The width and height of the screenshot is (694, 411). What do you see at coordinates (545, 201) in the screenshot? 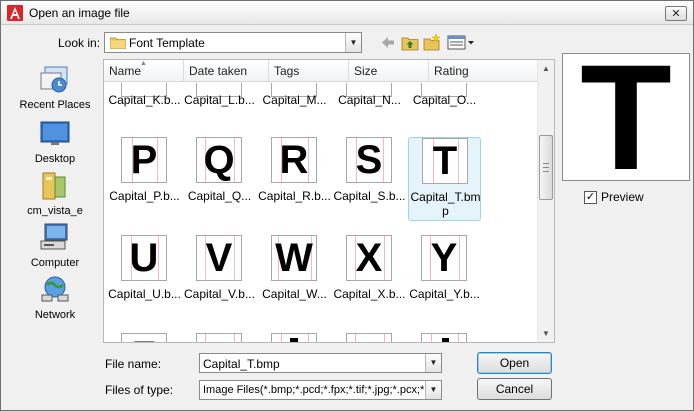
I see `vertical-scrollbar: ▲ ▼` at bounding box center [545, 201].